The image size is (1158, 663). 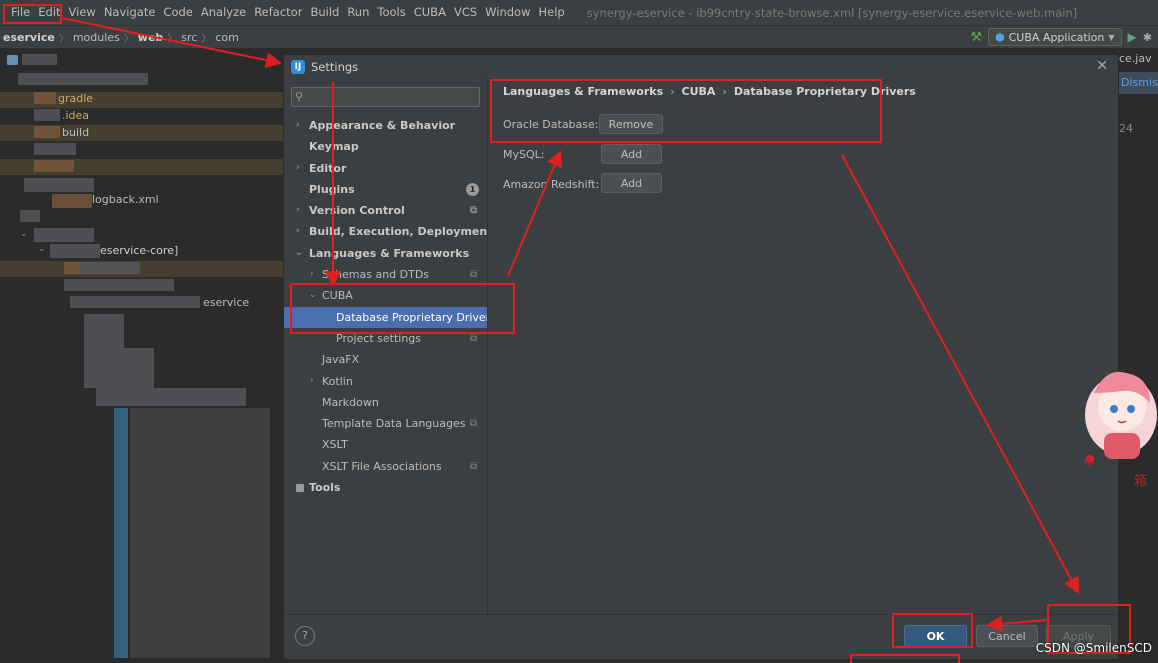 What do you see at coordinates (382, 466) in the screenshot?
I see `nav-item-label: XSLT File Associations` at bounding box center [382, 466].